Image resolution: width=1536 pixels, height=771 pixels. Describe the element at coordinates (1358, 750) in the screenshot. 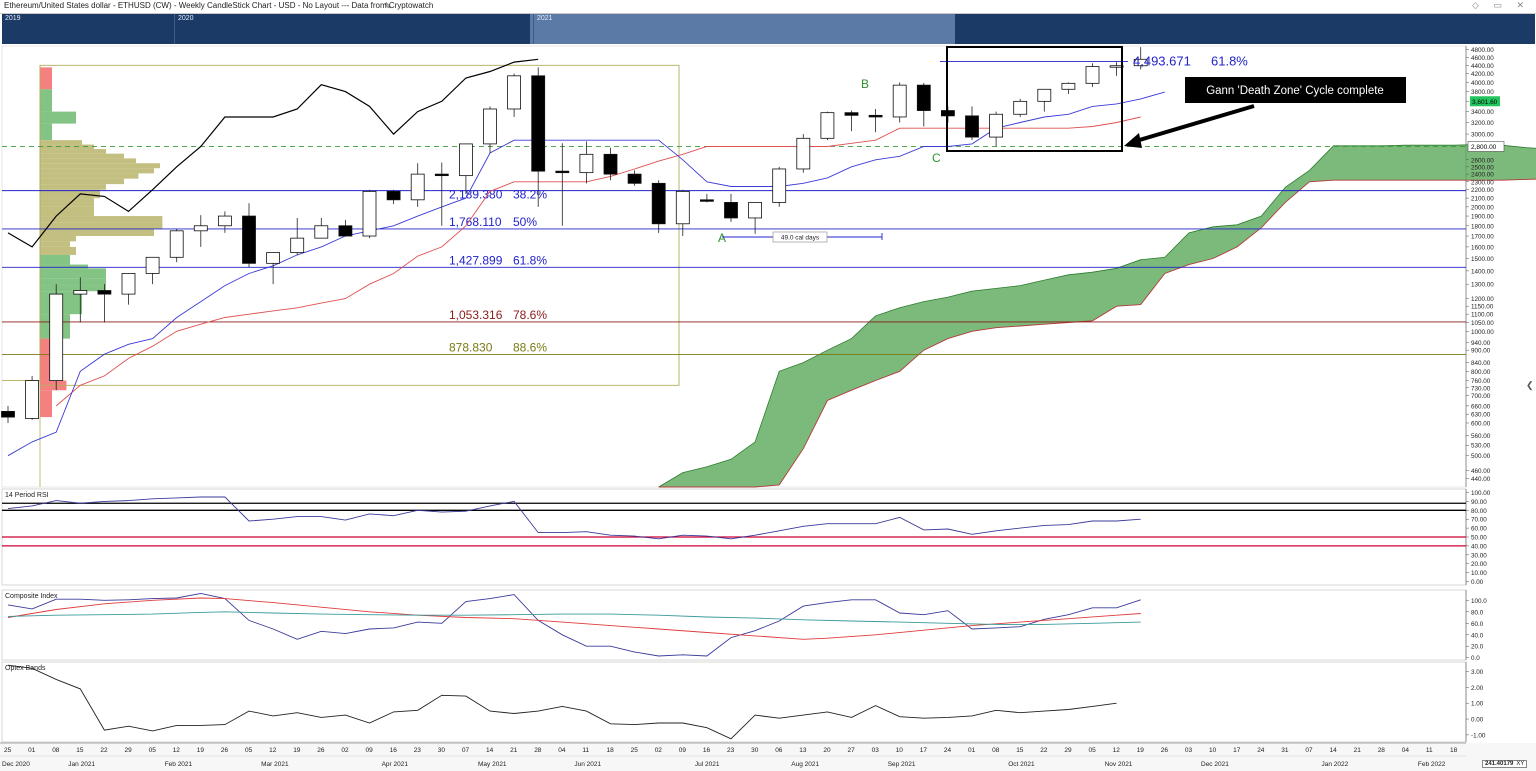

I see `week-tick-label: 21` at that location.